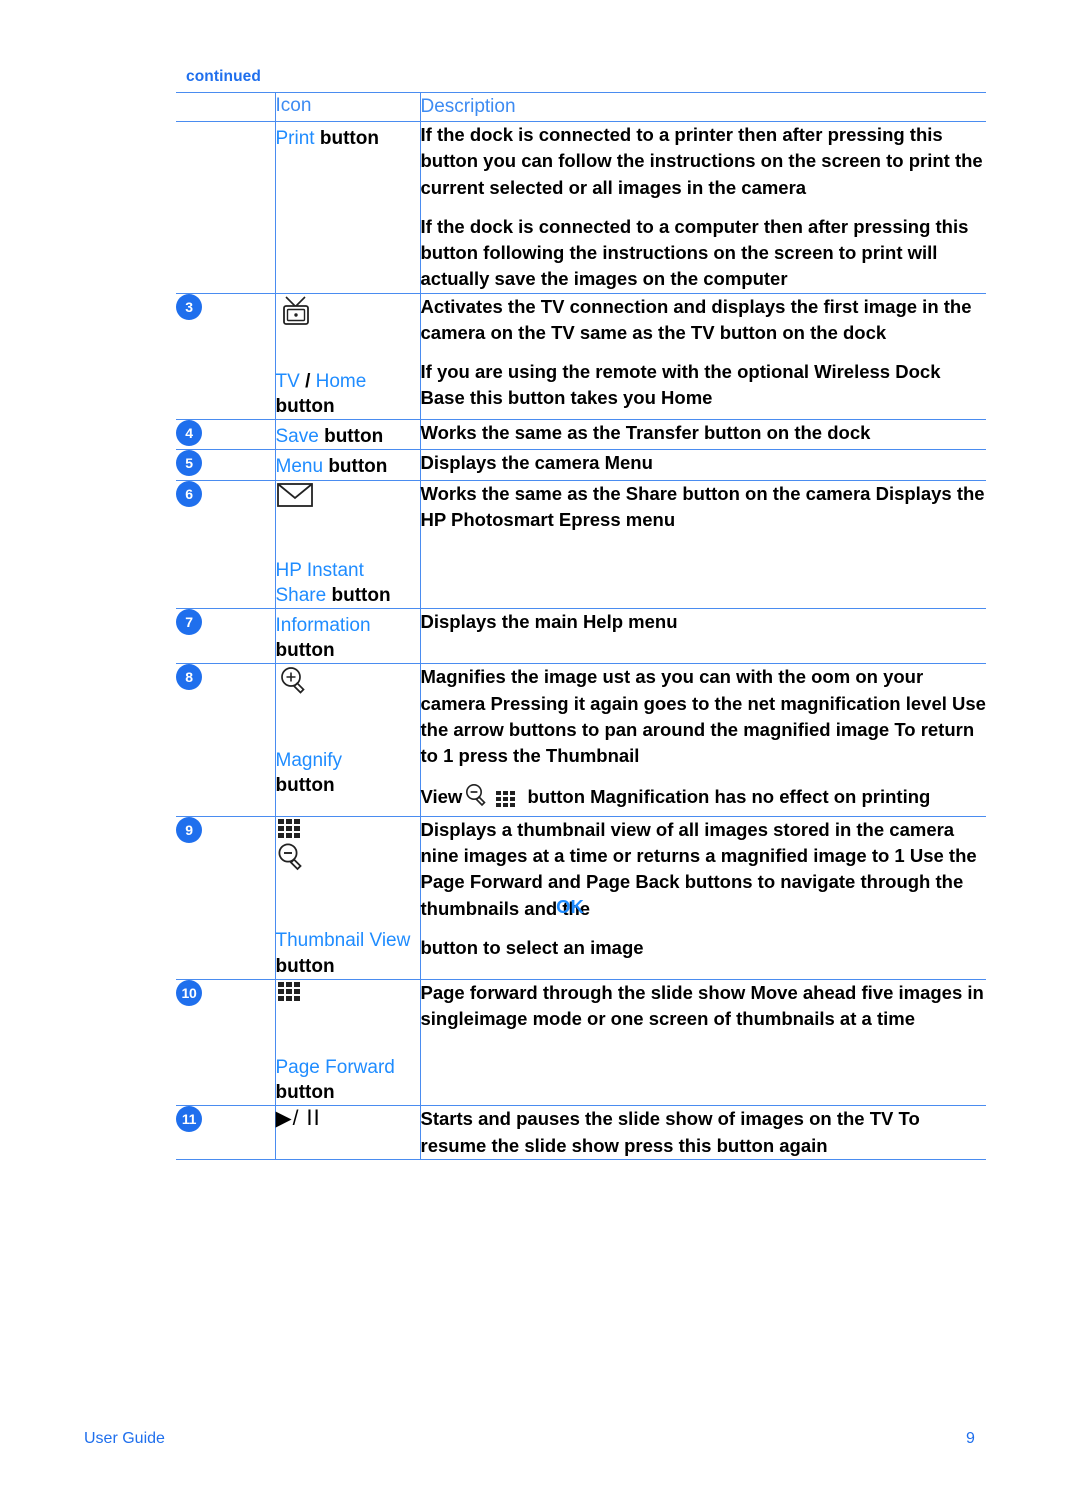  Describe the element at coordinates (348, 357) in the screenshot. I see `row-icon-cell: TV / Home button` at that location.